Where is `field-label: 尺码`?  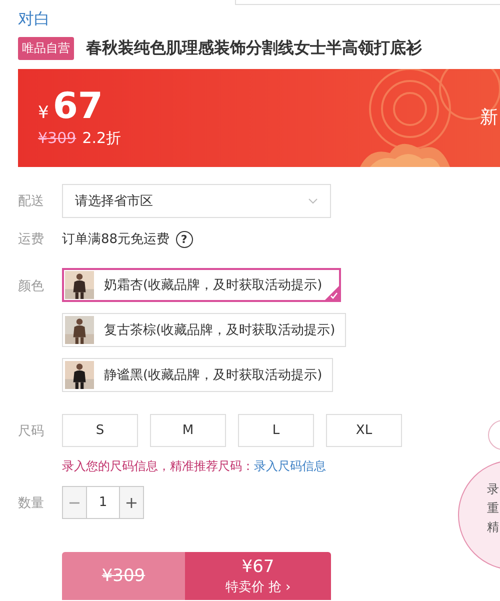 field-label: 尺码 is located at coordinates (31, 431).